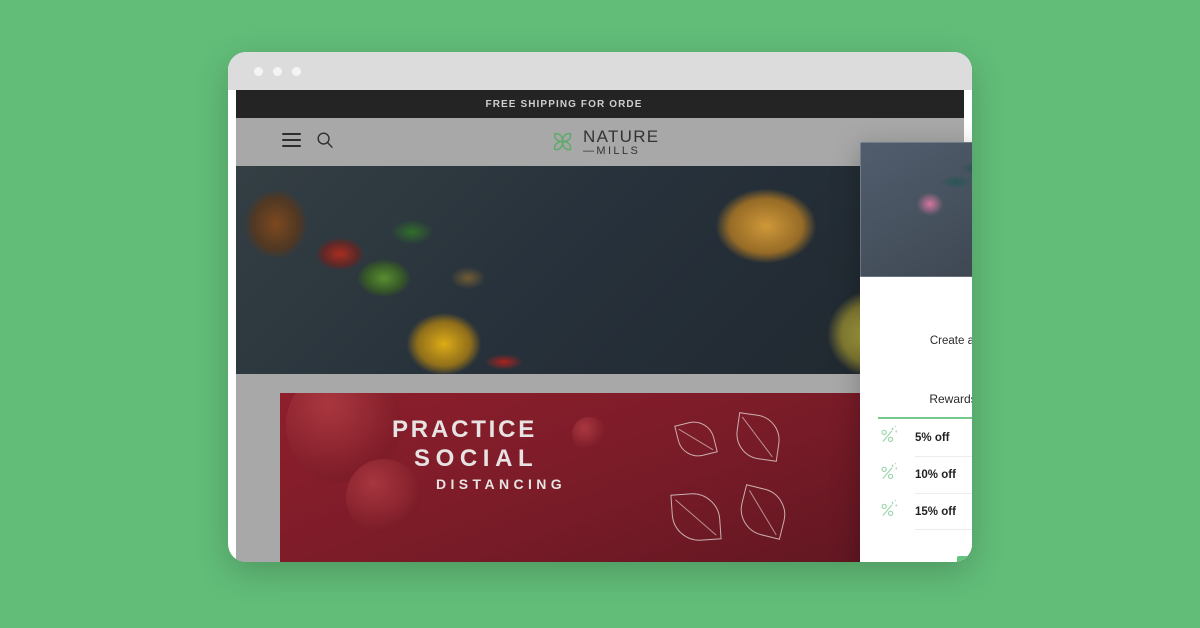 This screenshot has height=628, width=1200. I want to click on create-account-button: Create a store account, so click(964, 559).